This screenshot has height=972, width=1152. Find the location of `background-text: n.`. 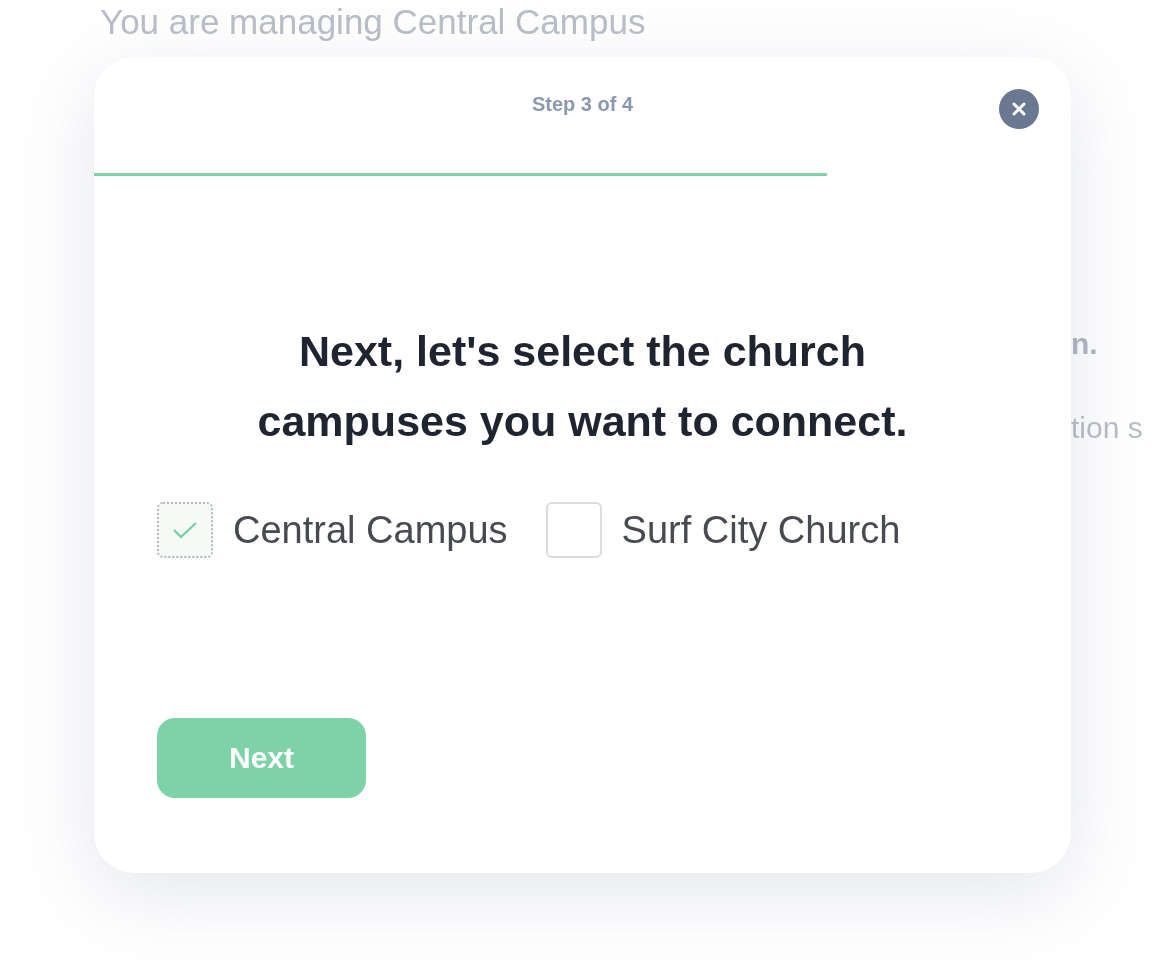

background-text: n. is located at coordinates (1085, 344).